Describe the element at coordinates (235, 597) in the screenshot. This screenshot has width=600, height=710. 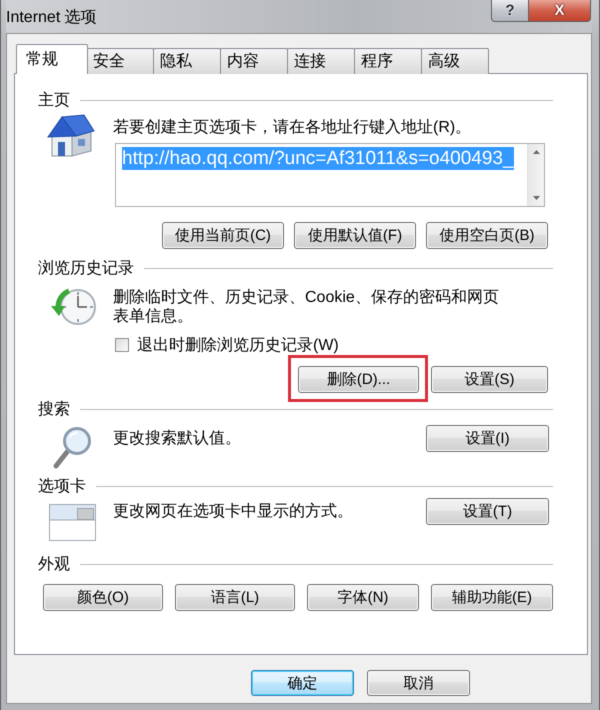
I see `dialog-button: 语言(L)` at that location.